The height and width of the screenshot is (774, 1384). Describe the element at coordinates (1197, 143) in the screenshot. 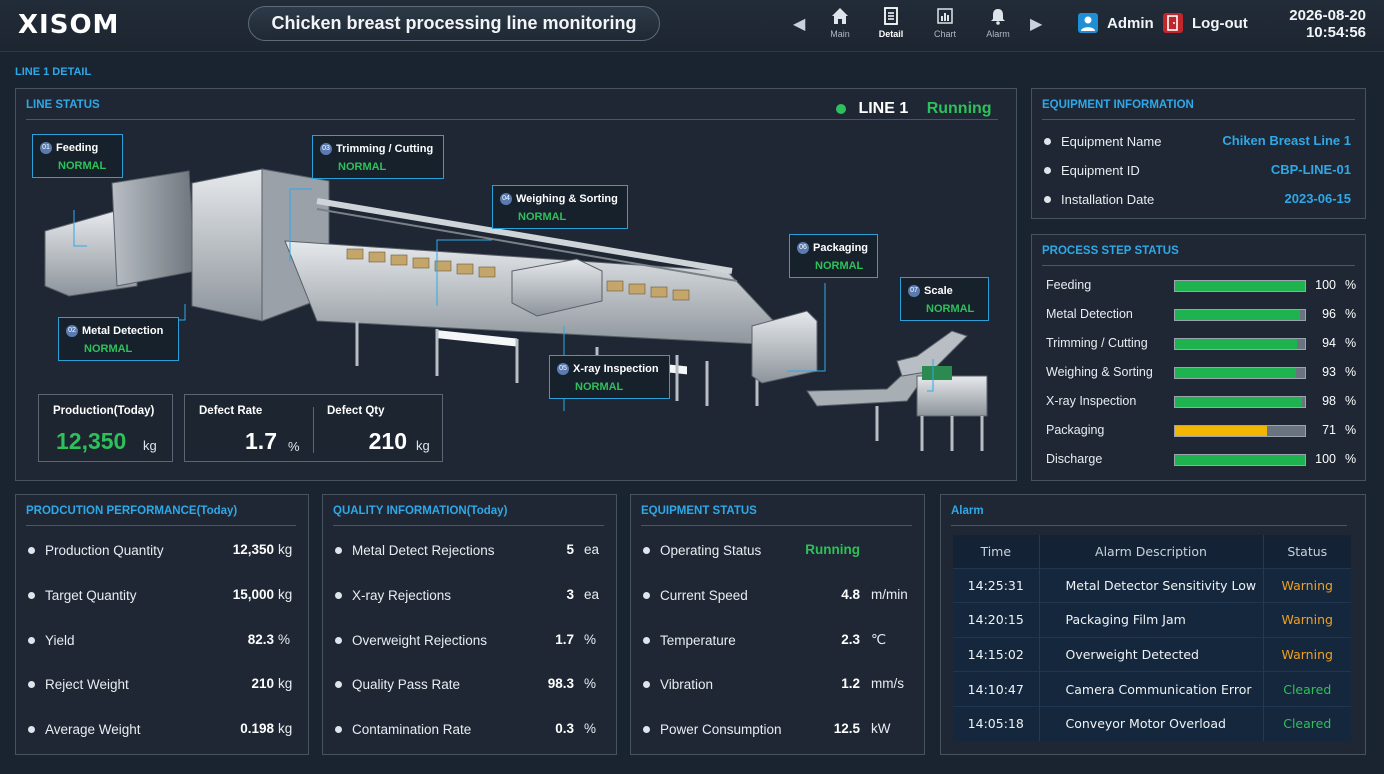

I see `info-row-equipment-name: Equipment Name Chiken Breast Line 1` at that location.